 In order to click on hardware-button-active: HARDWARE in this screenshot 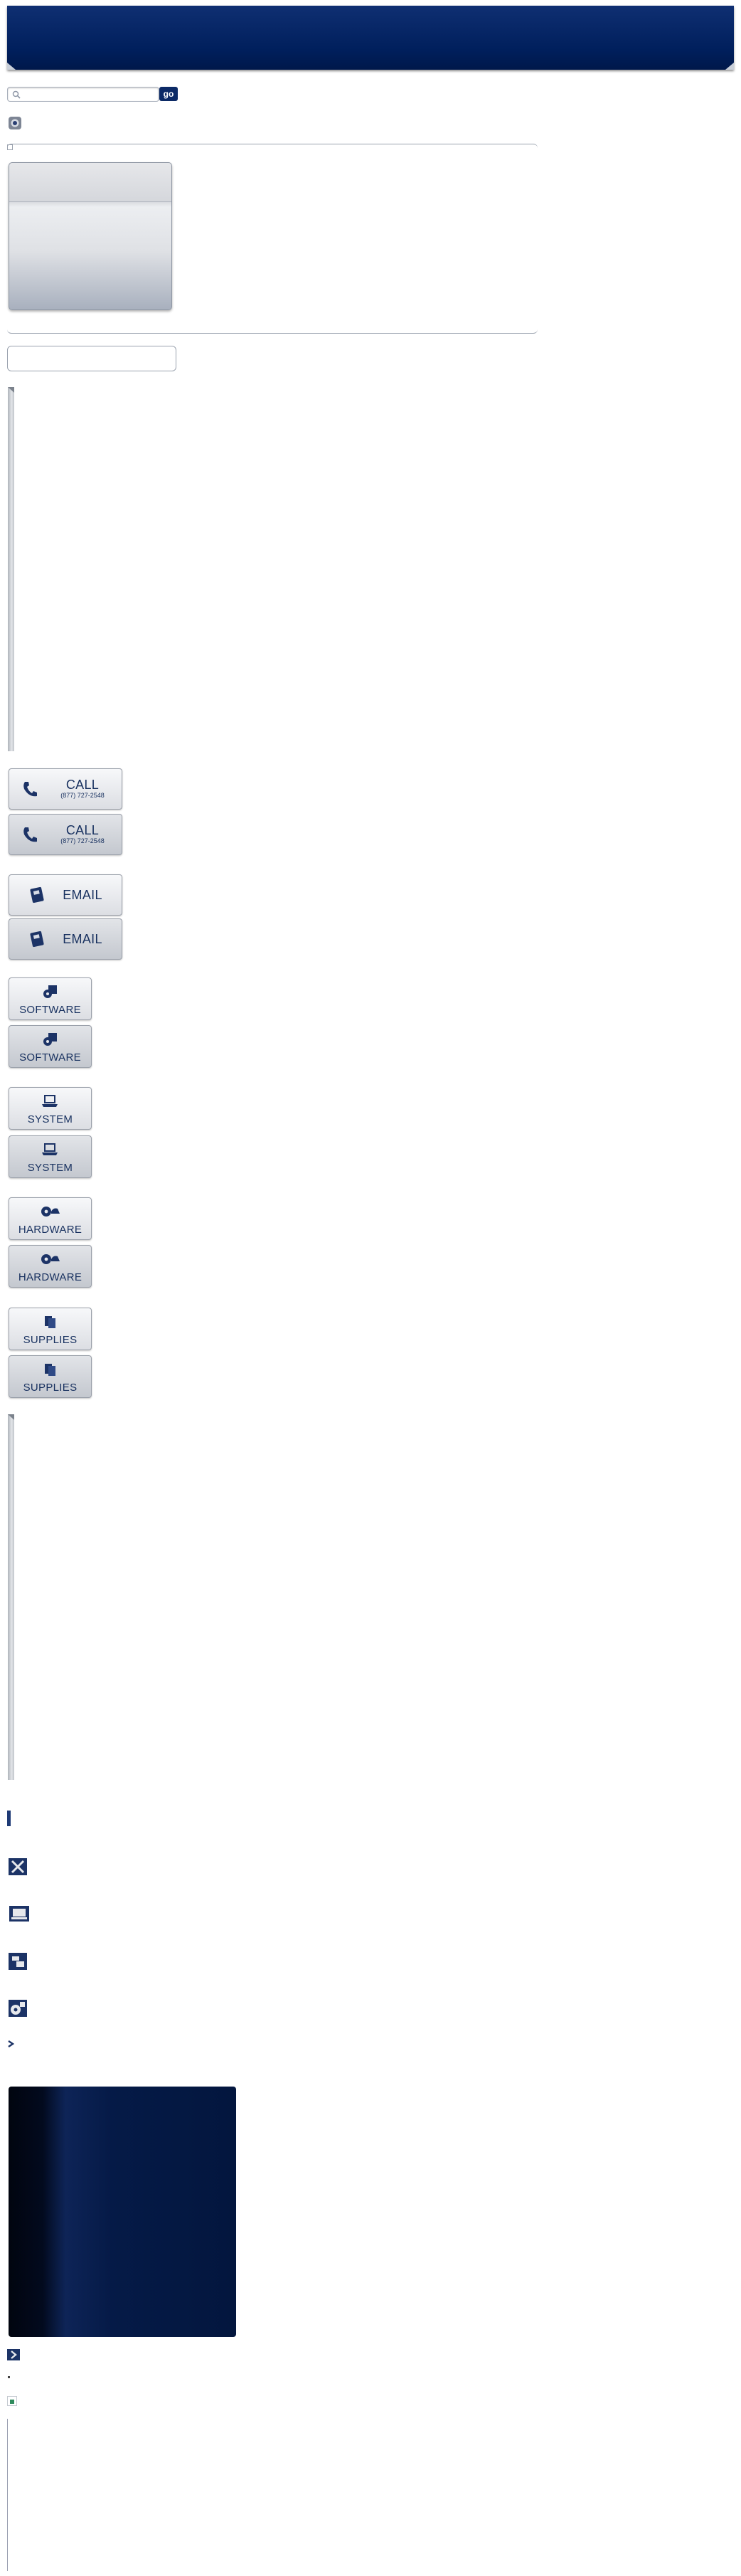, I will do `click(50, 1266)`.